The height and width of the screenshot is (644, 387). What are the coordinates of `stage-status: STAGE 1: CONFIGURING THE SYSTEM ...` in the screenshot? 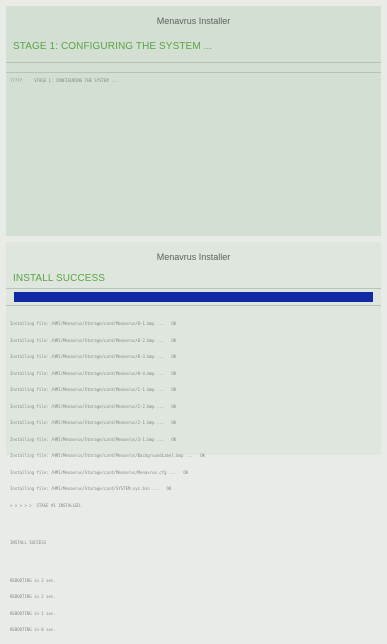 It's located at (113, 46).